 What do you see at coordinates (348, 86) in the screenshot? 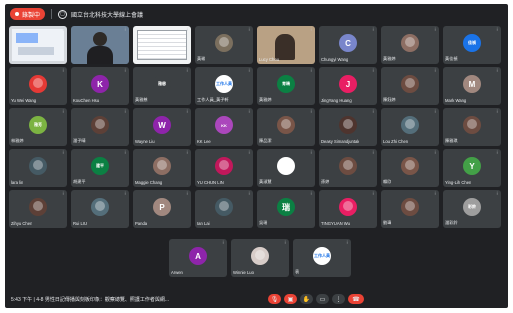
I see `participant-tile: J ⁝ JingYang Huang` at bounding box center [348, 86].